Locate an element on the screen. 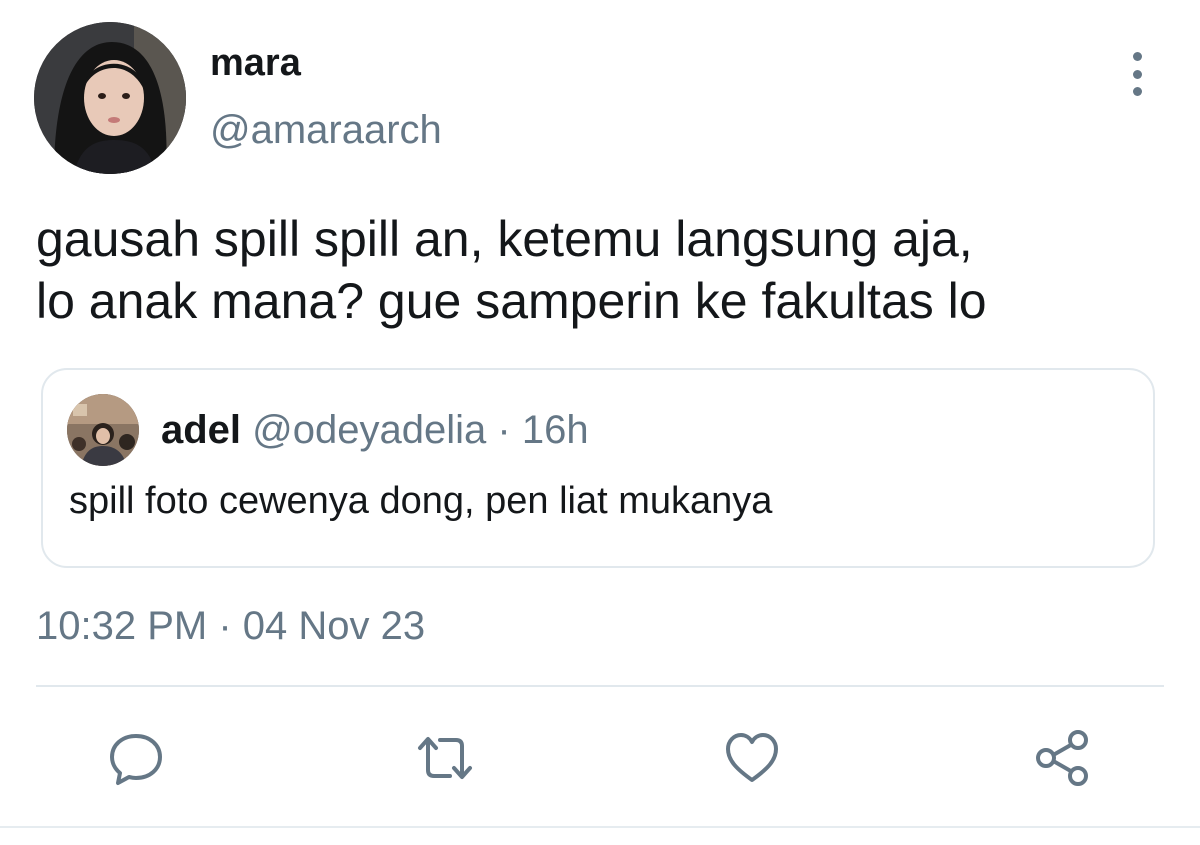  quoted-time: 16h is located at coordinates (555, 430).